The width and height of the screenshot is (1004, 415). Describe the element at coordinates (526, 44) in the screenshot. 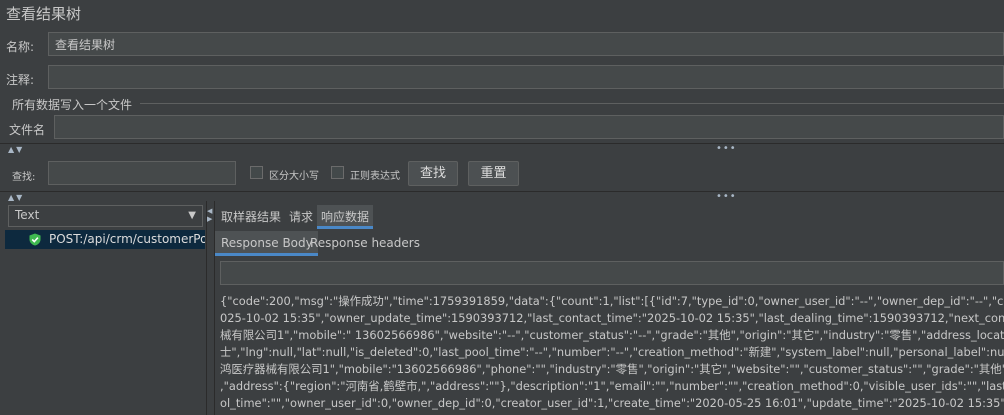

I see `name-field: 查看结果树` at that location.